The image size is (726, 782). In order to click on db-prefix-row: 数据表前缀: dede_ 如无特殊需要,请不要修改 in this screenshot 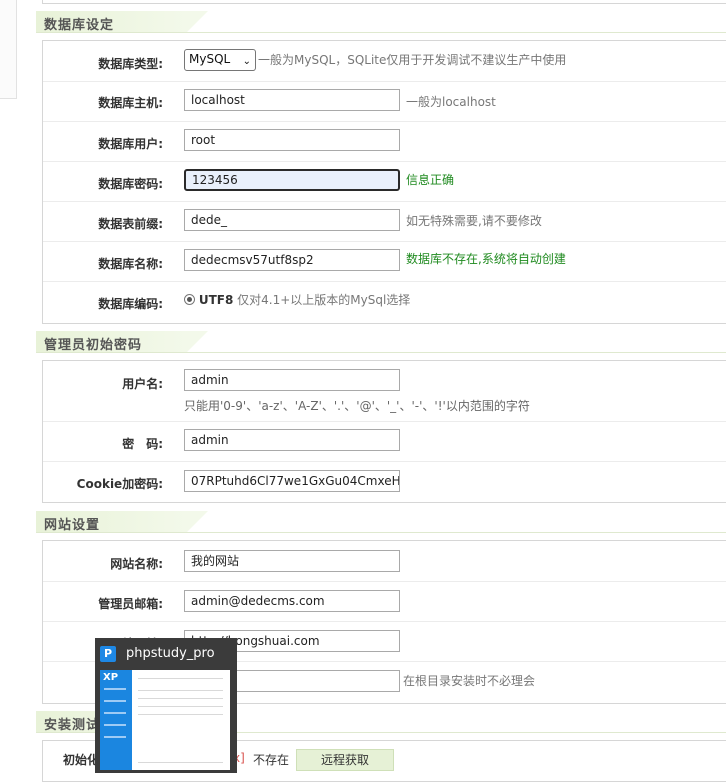, I will do `click(384, 221)`.